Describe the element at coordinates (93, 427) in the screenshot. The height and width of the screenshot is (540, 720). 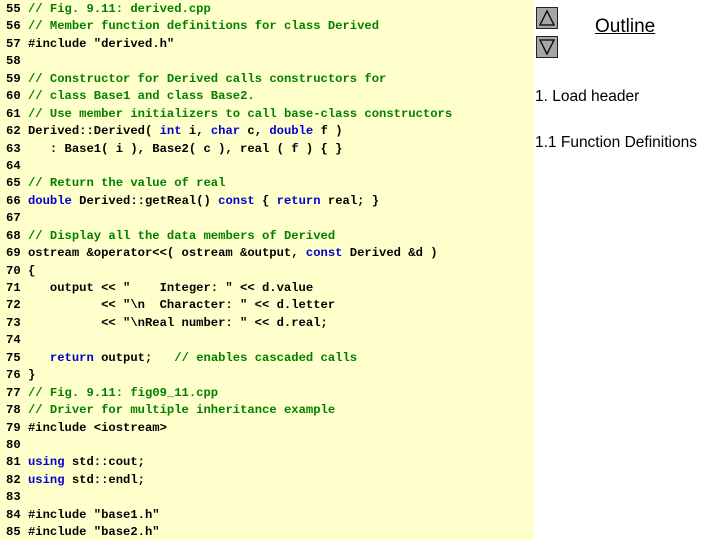
I see `code-text: #include <iostream>` at that location.